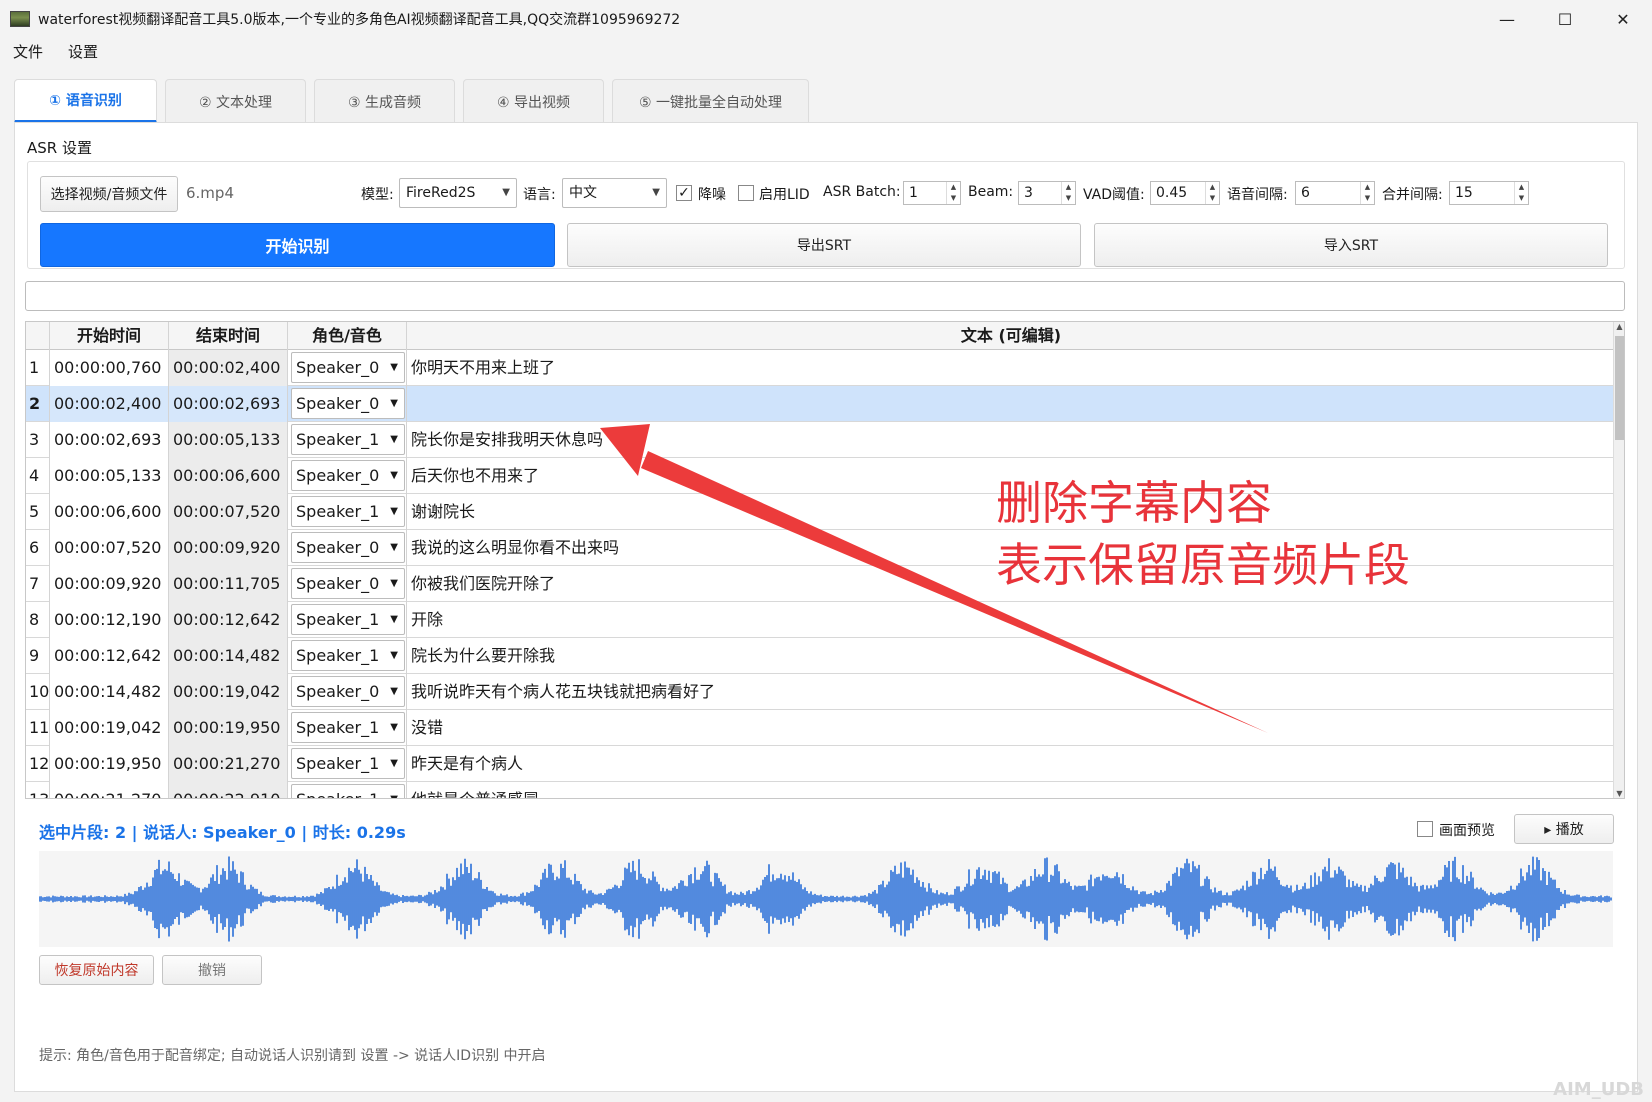 The width and height of the screenshot is (1652, 1102). I want to click on annotation-line-2: 表示保留原音频片段, so click(1203, 565).